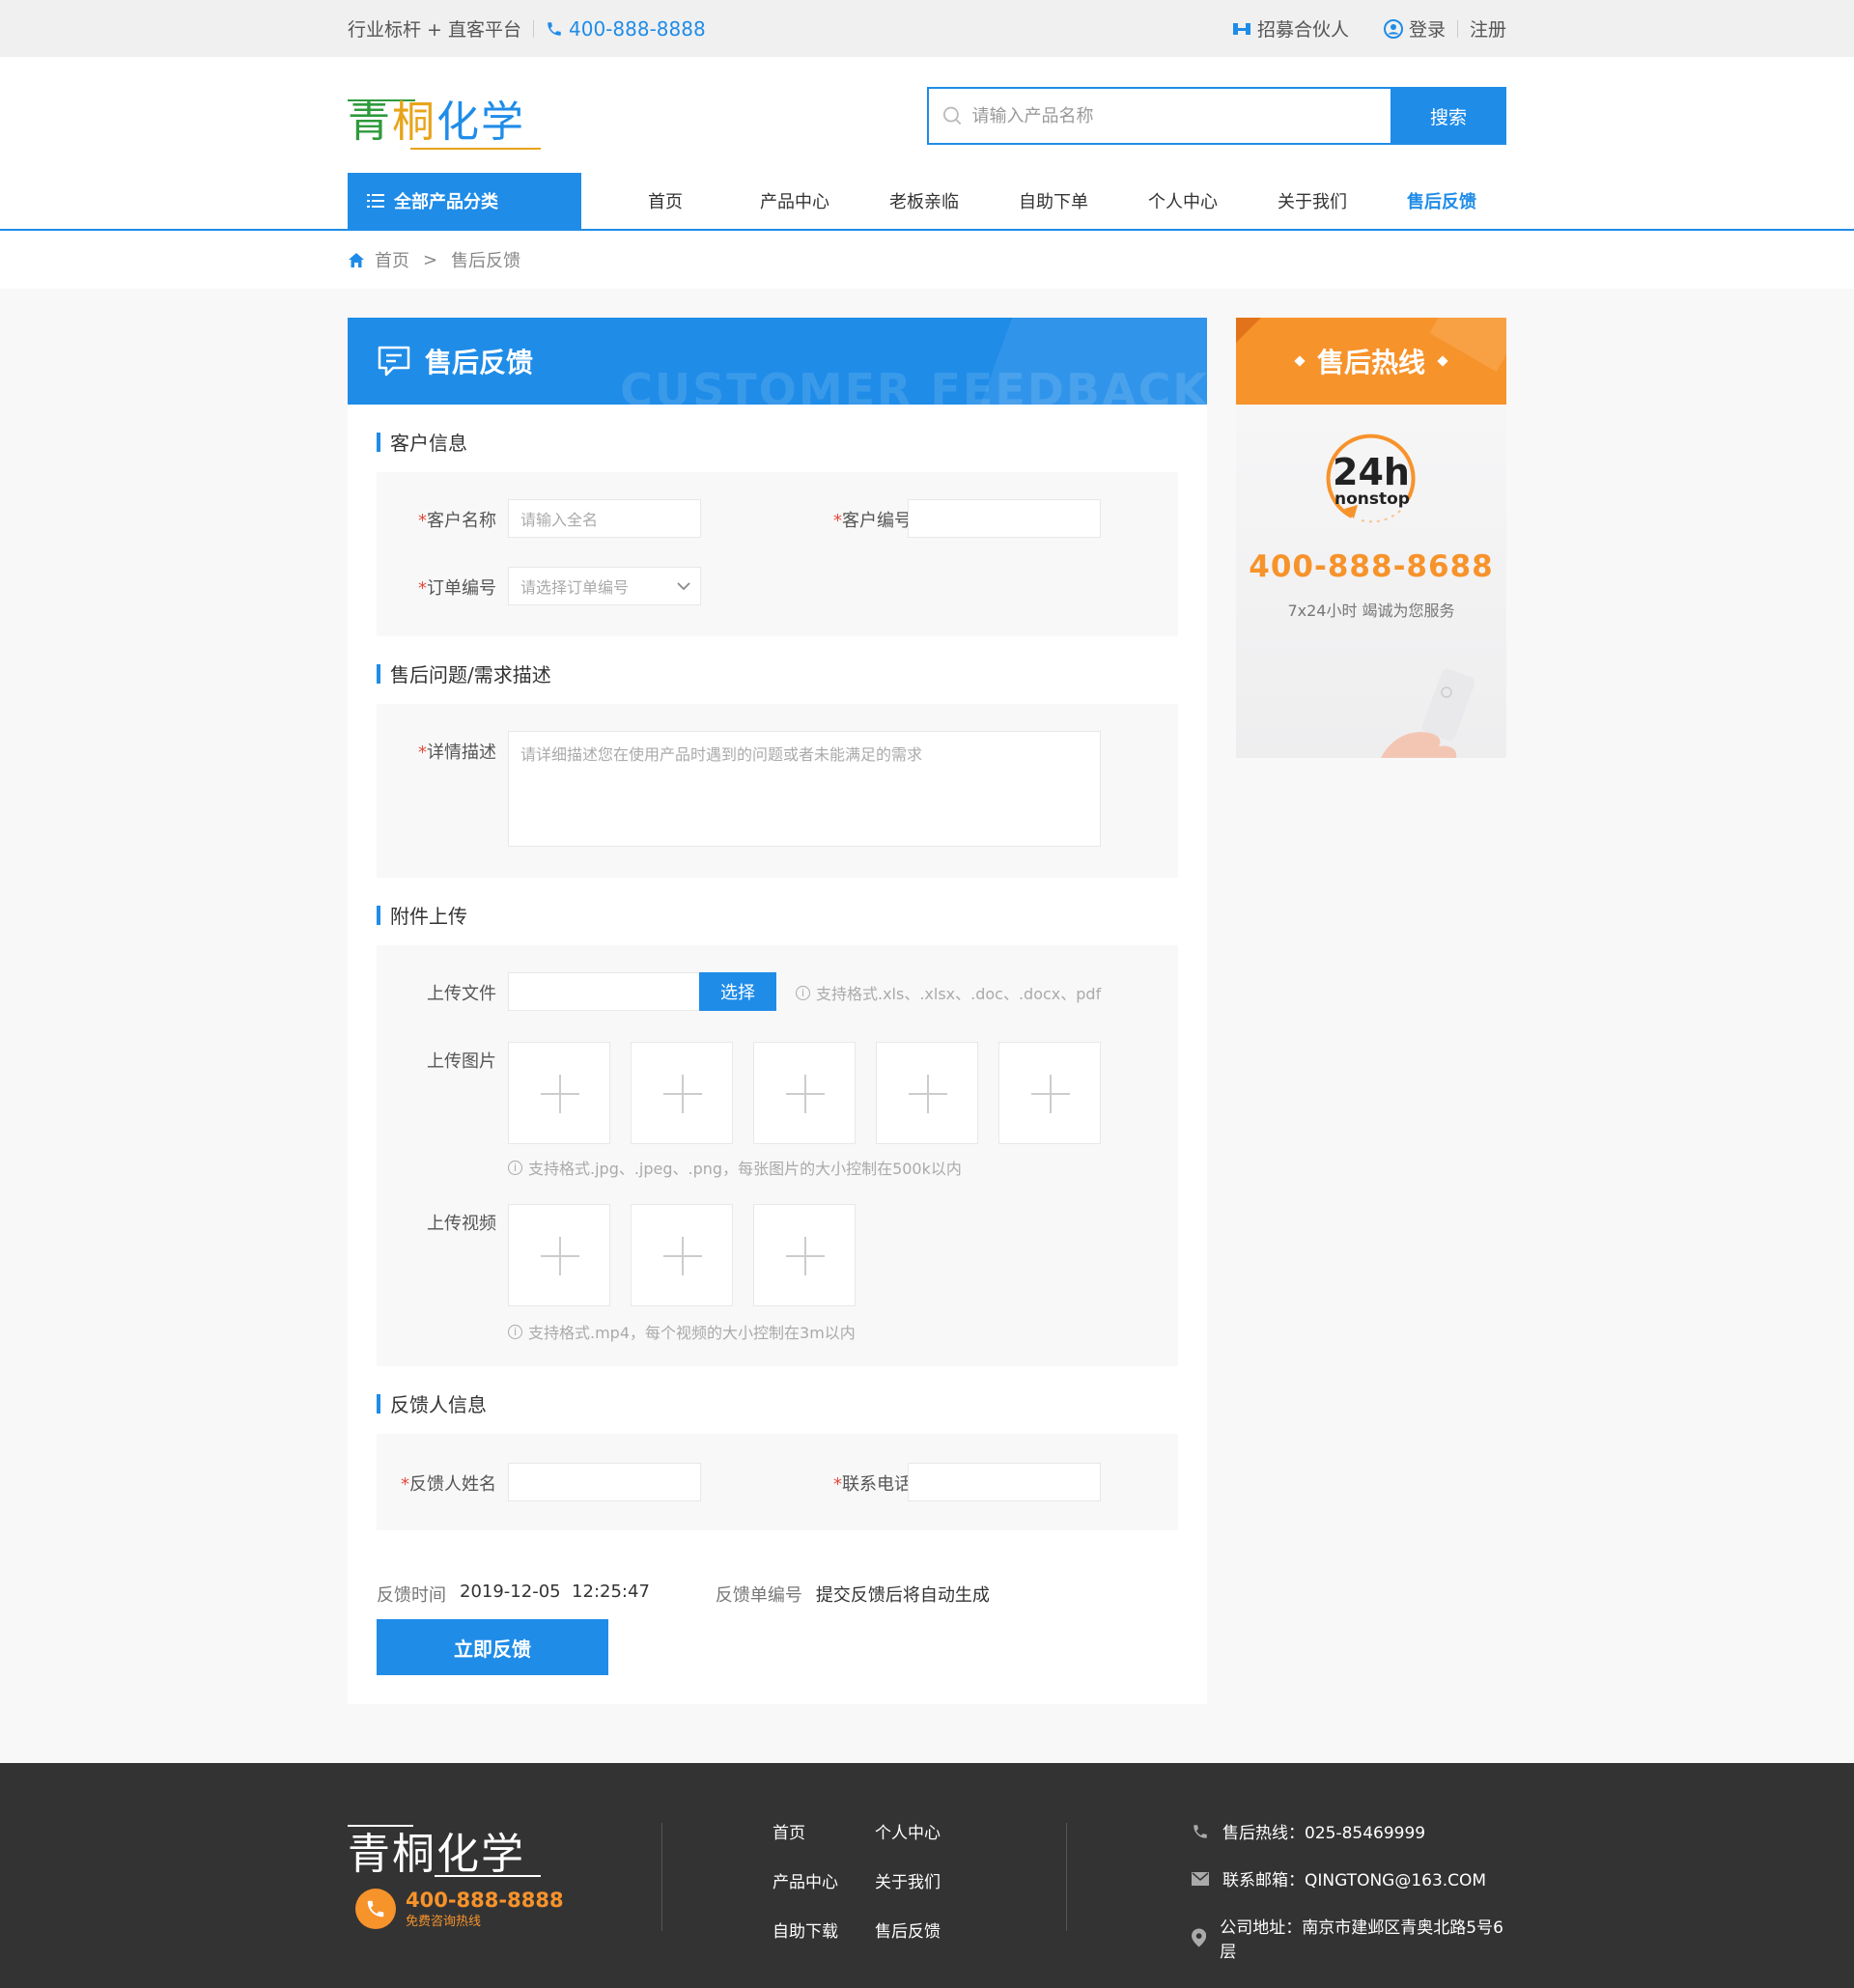 The height and width of the screenshot is (1988, 1854). I want to click on feedback-no-label: 反馈单编号, so click(758, 1596).